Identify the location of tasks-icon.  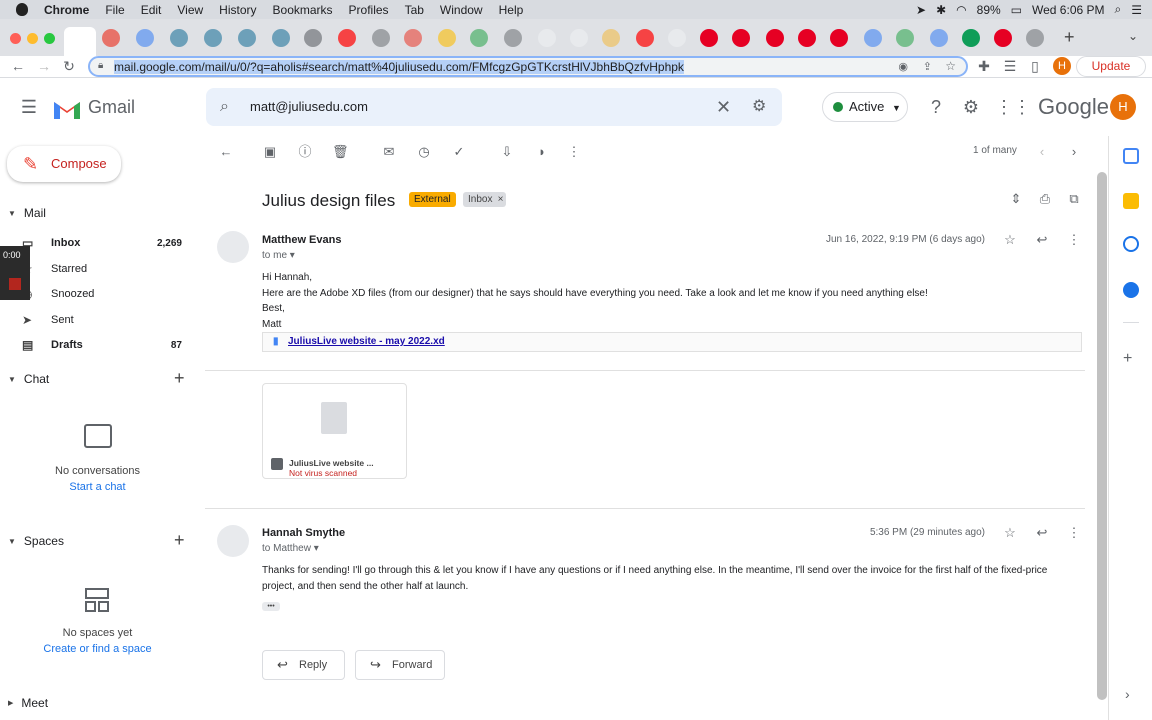
(1131, 244).